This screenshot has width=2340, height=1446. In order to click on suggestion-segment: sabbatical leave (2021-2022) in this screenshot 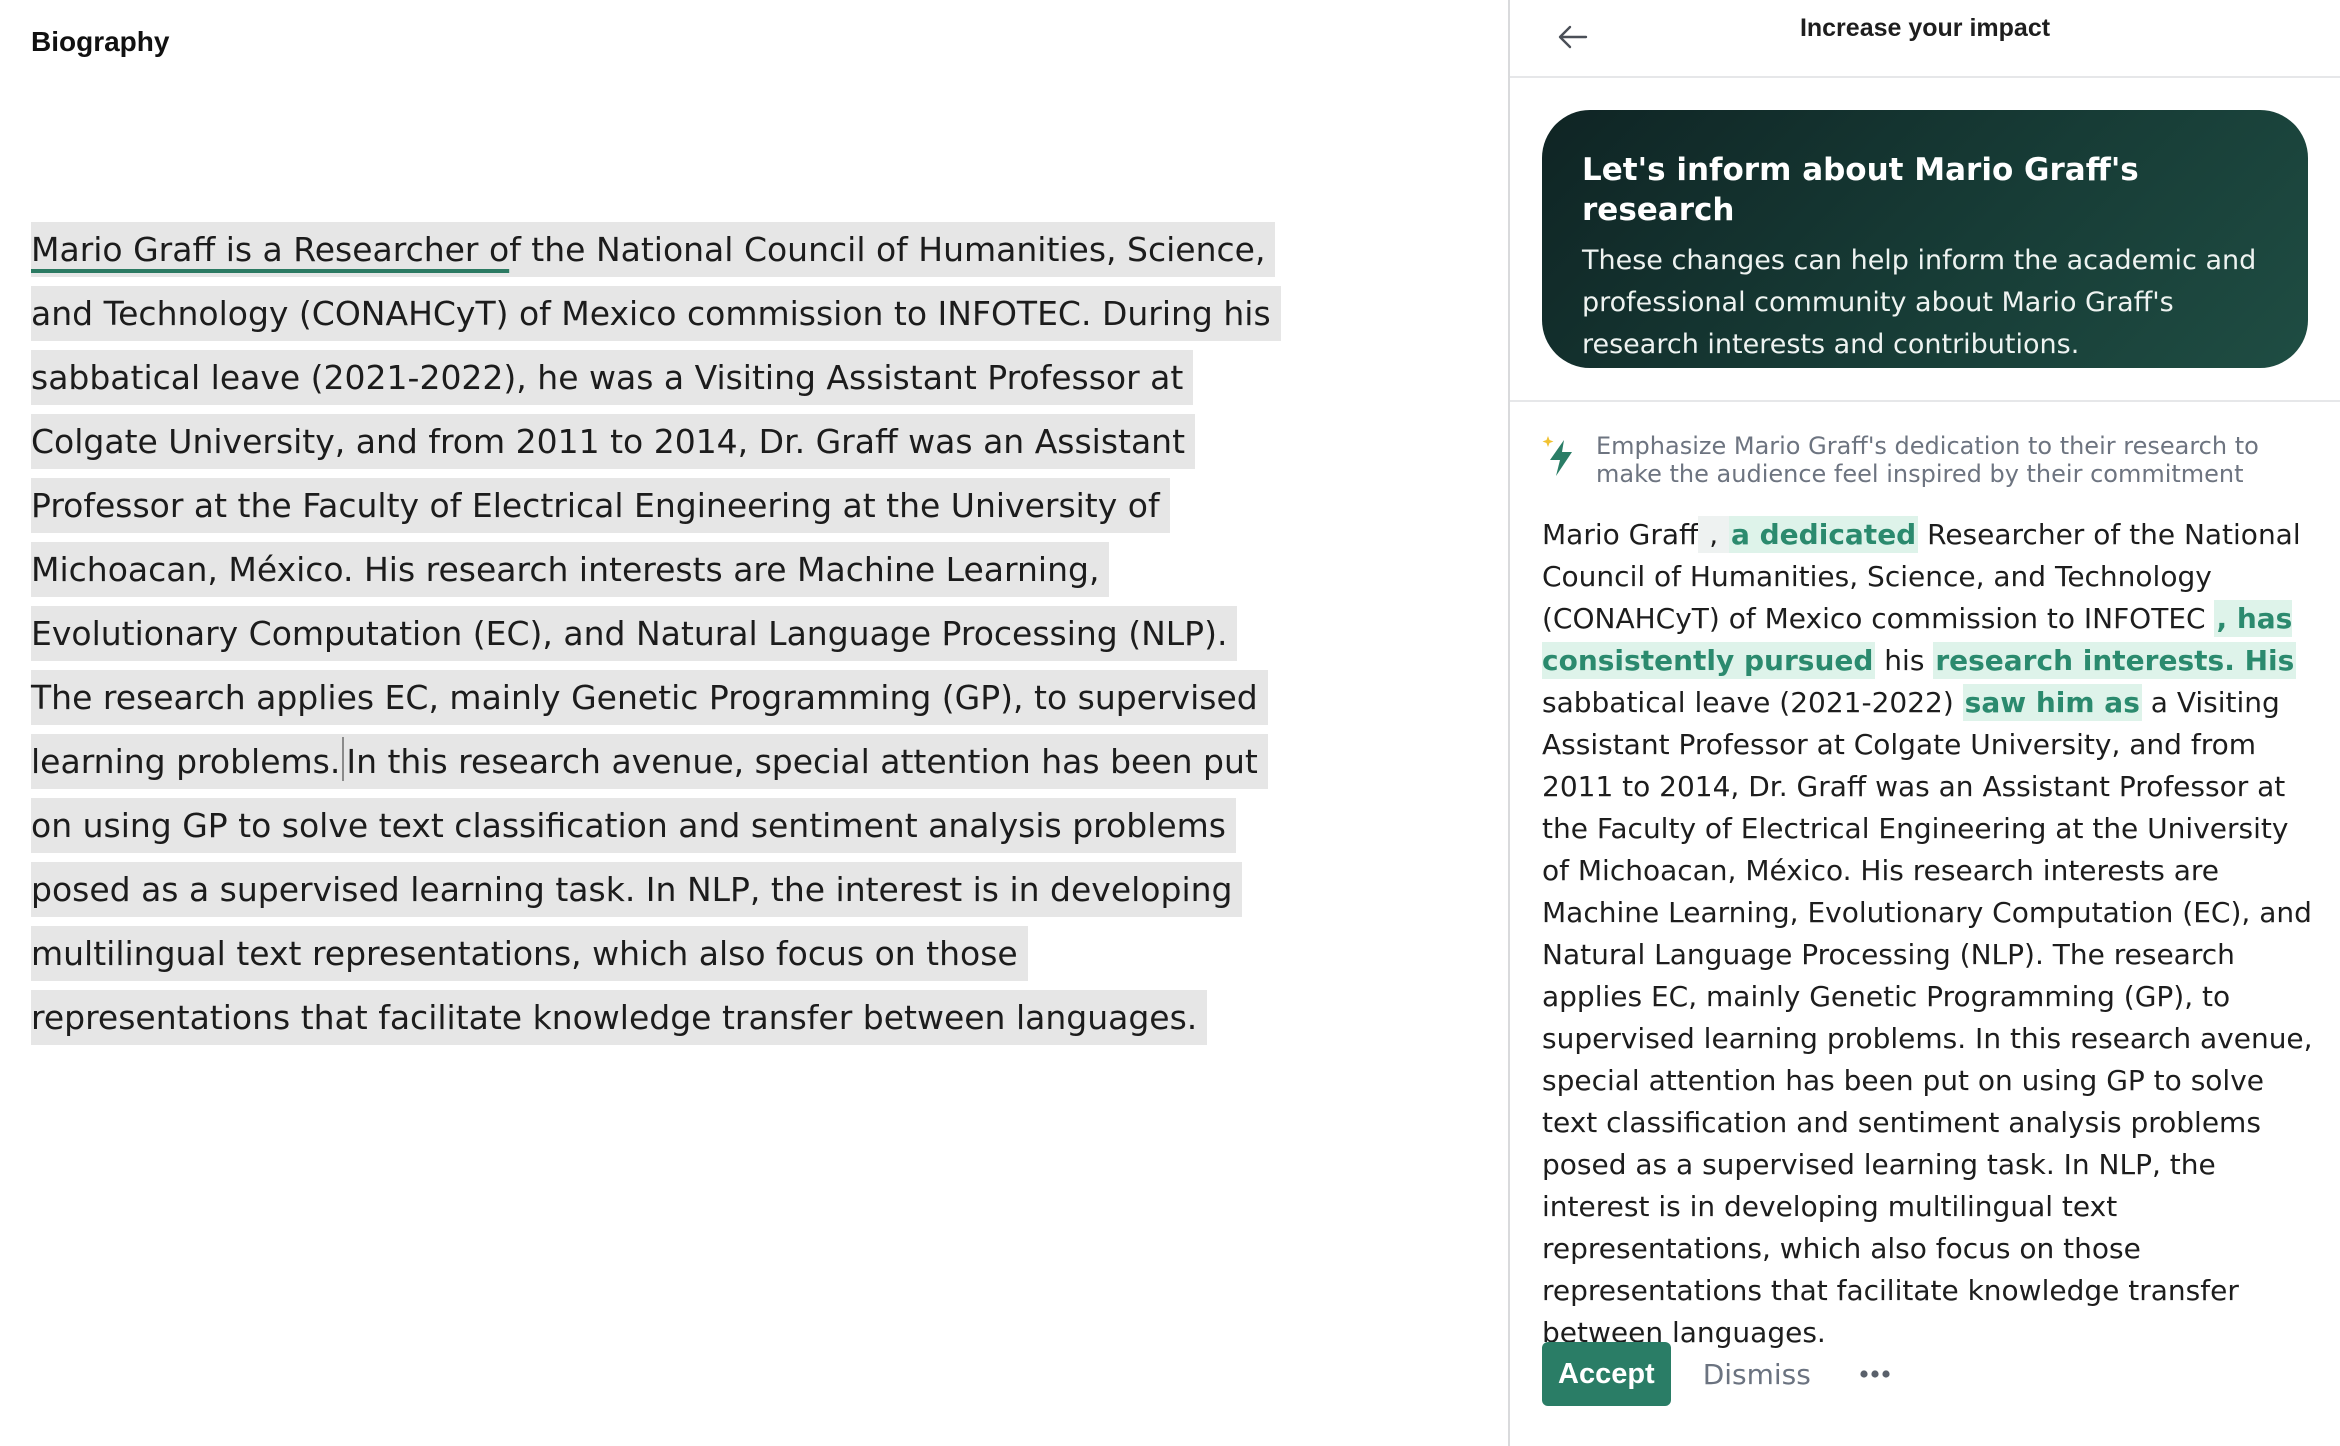, I will do `click(1752, 702)`.